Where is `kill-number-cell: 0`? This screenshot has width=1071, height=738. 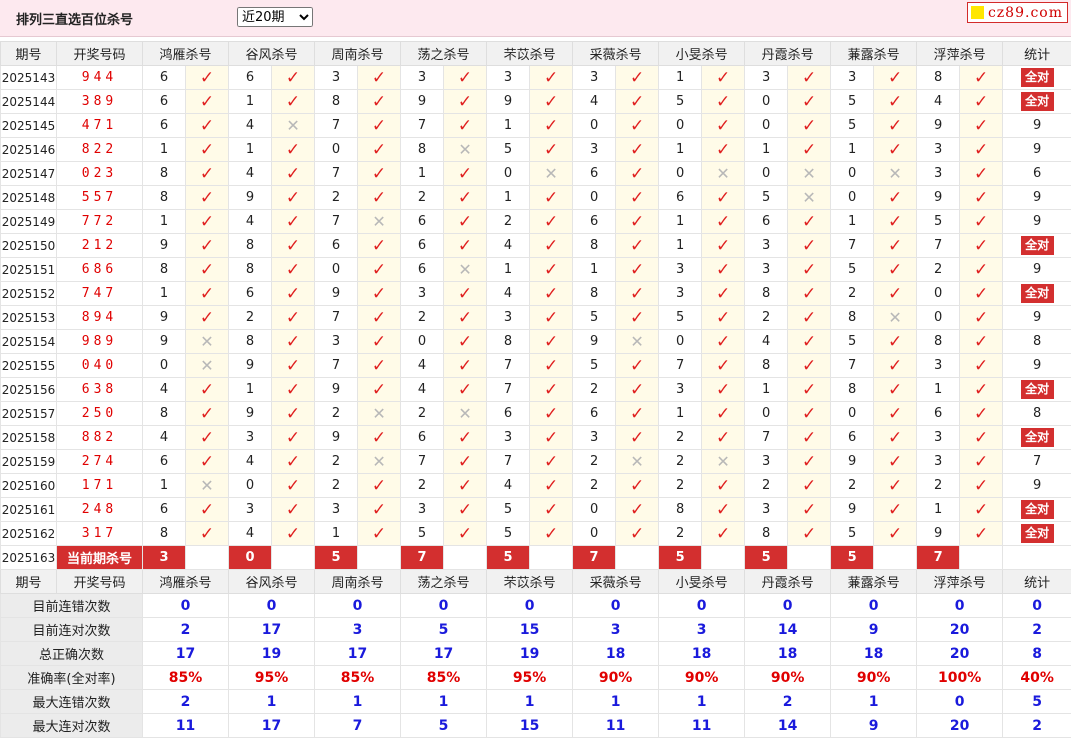 kill-number-cell: 0 is located at coordinates (164, 366).